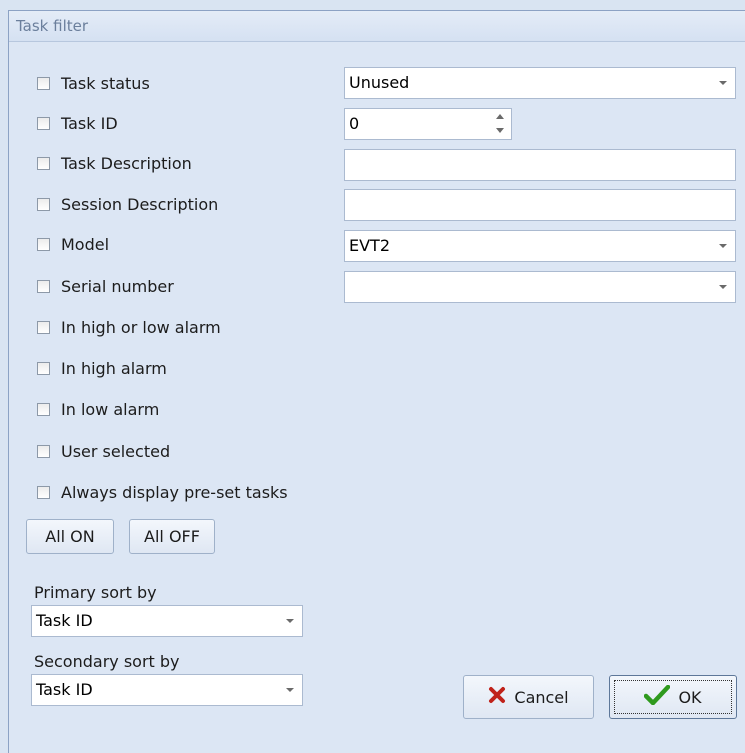 The height and width of the screenshot is (753, 745). What do you see at coordinates (690, 697) in the screenshot?
I see `ok-label: OK` at bounding box center [690, 697].